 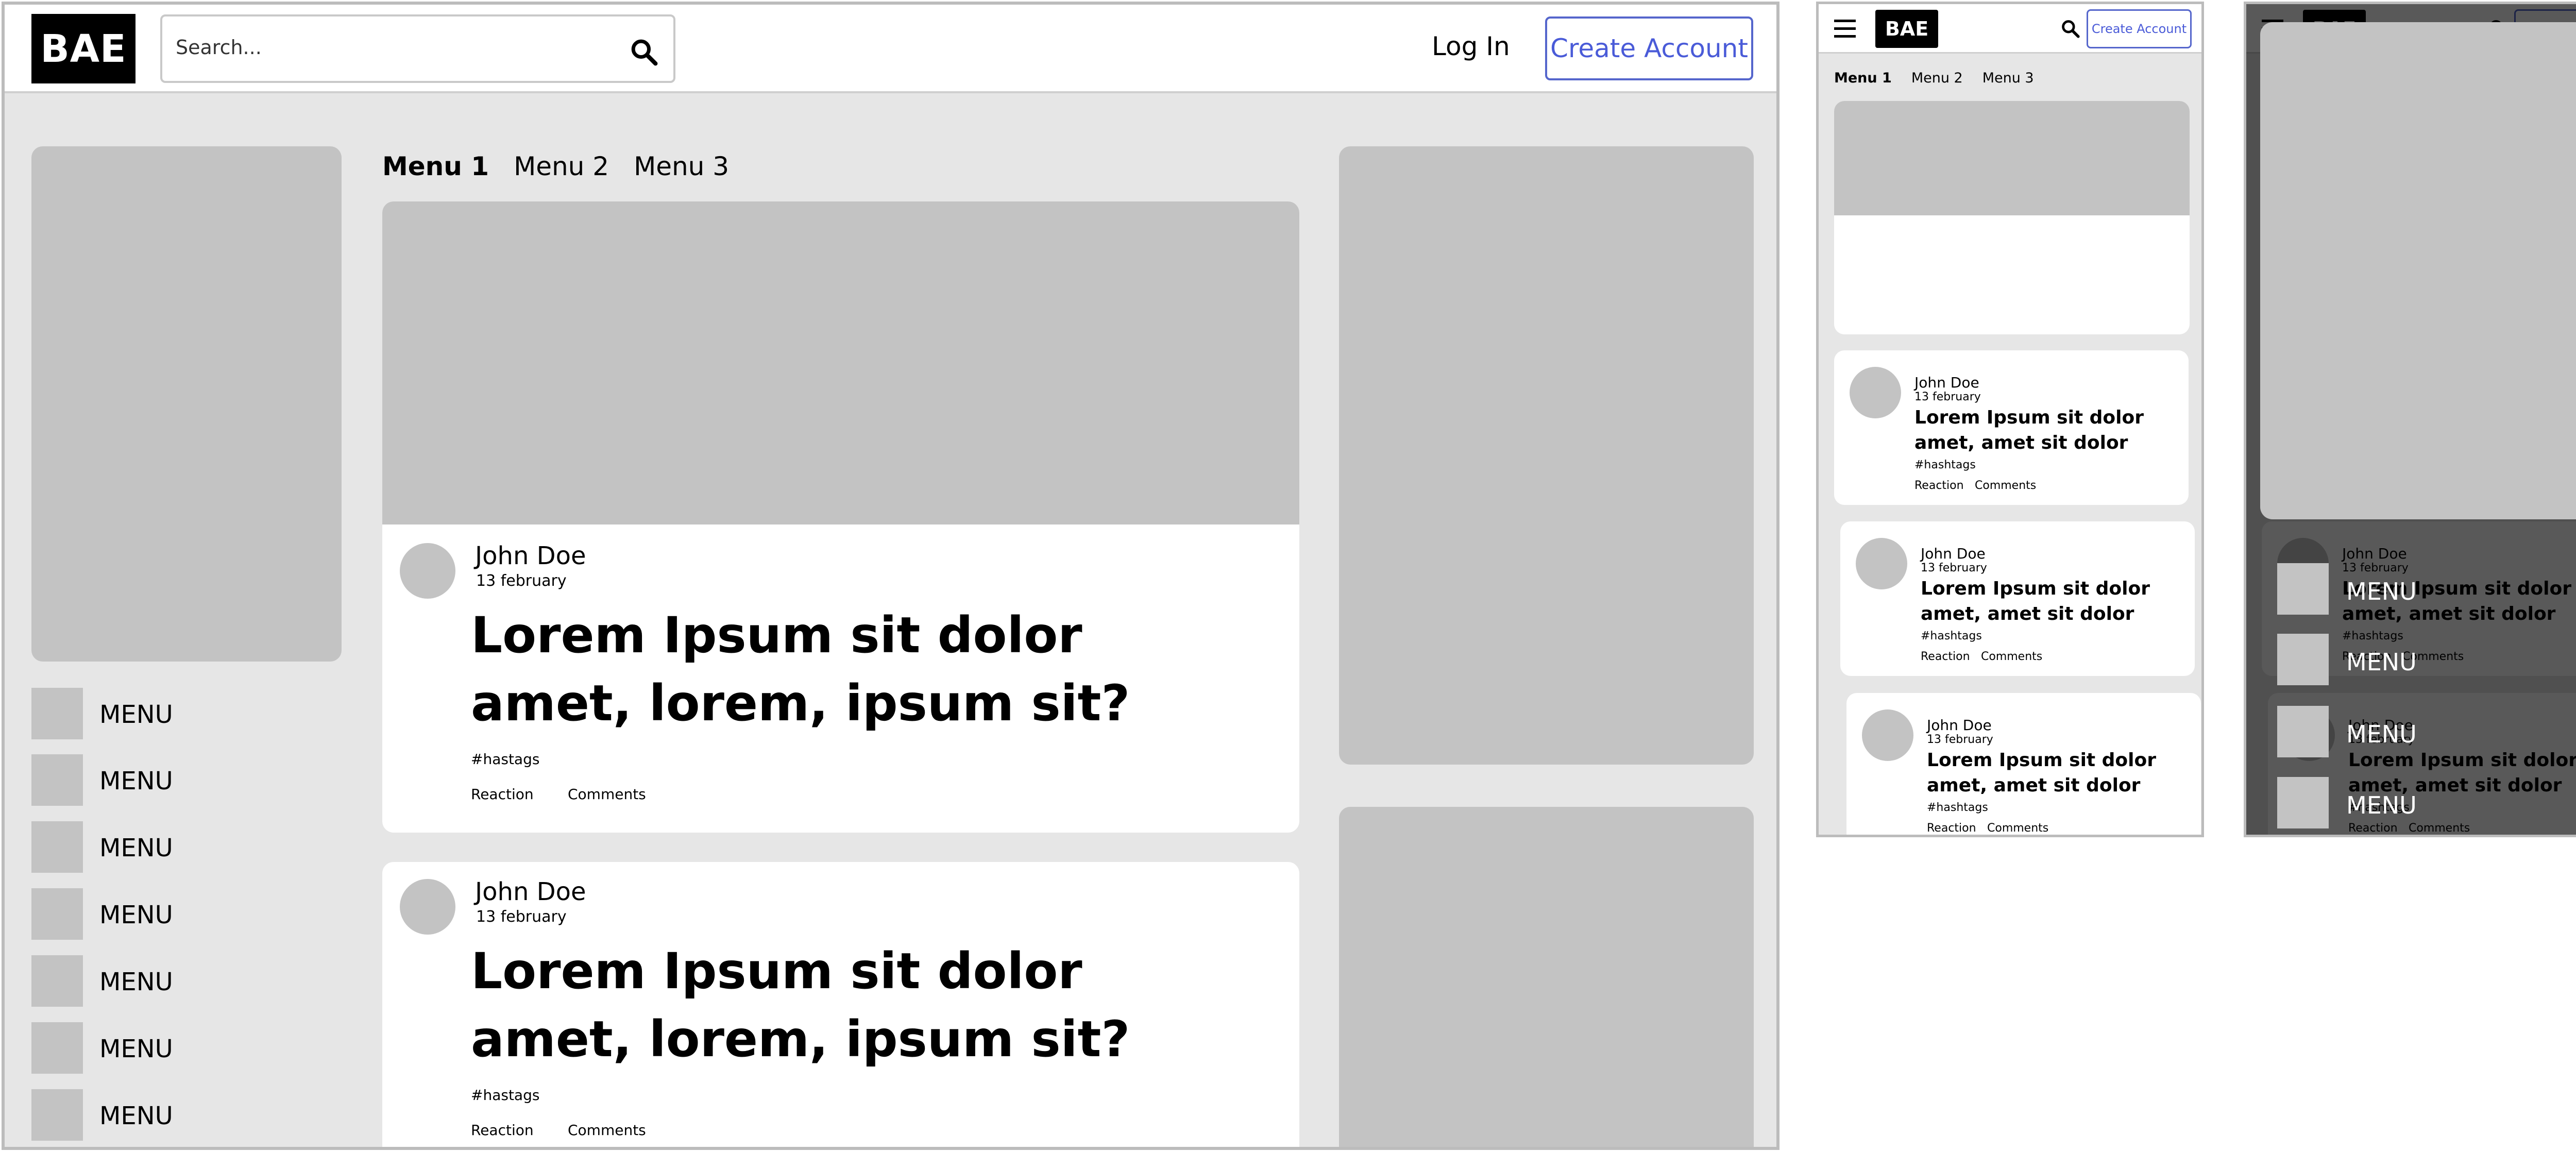 I want to click on menu-drawer-banner, so click(x=2418, y=270).